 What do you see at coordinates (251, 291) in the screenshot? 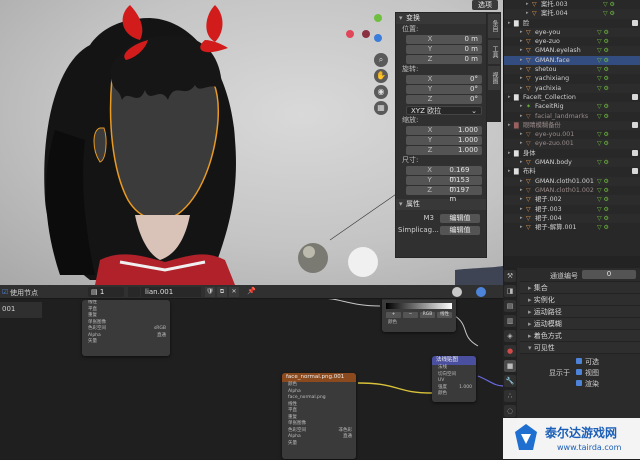
I see `pin-icon: 📌` at bounding box center [251, 291].